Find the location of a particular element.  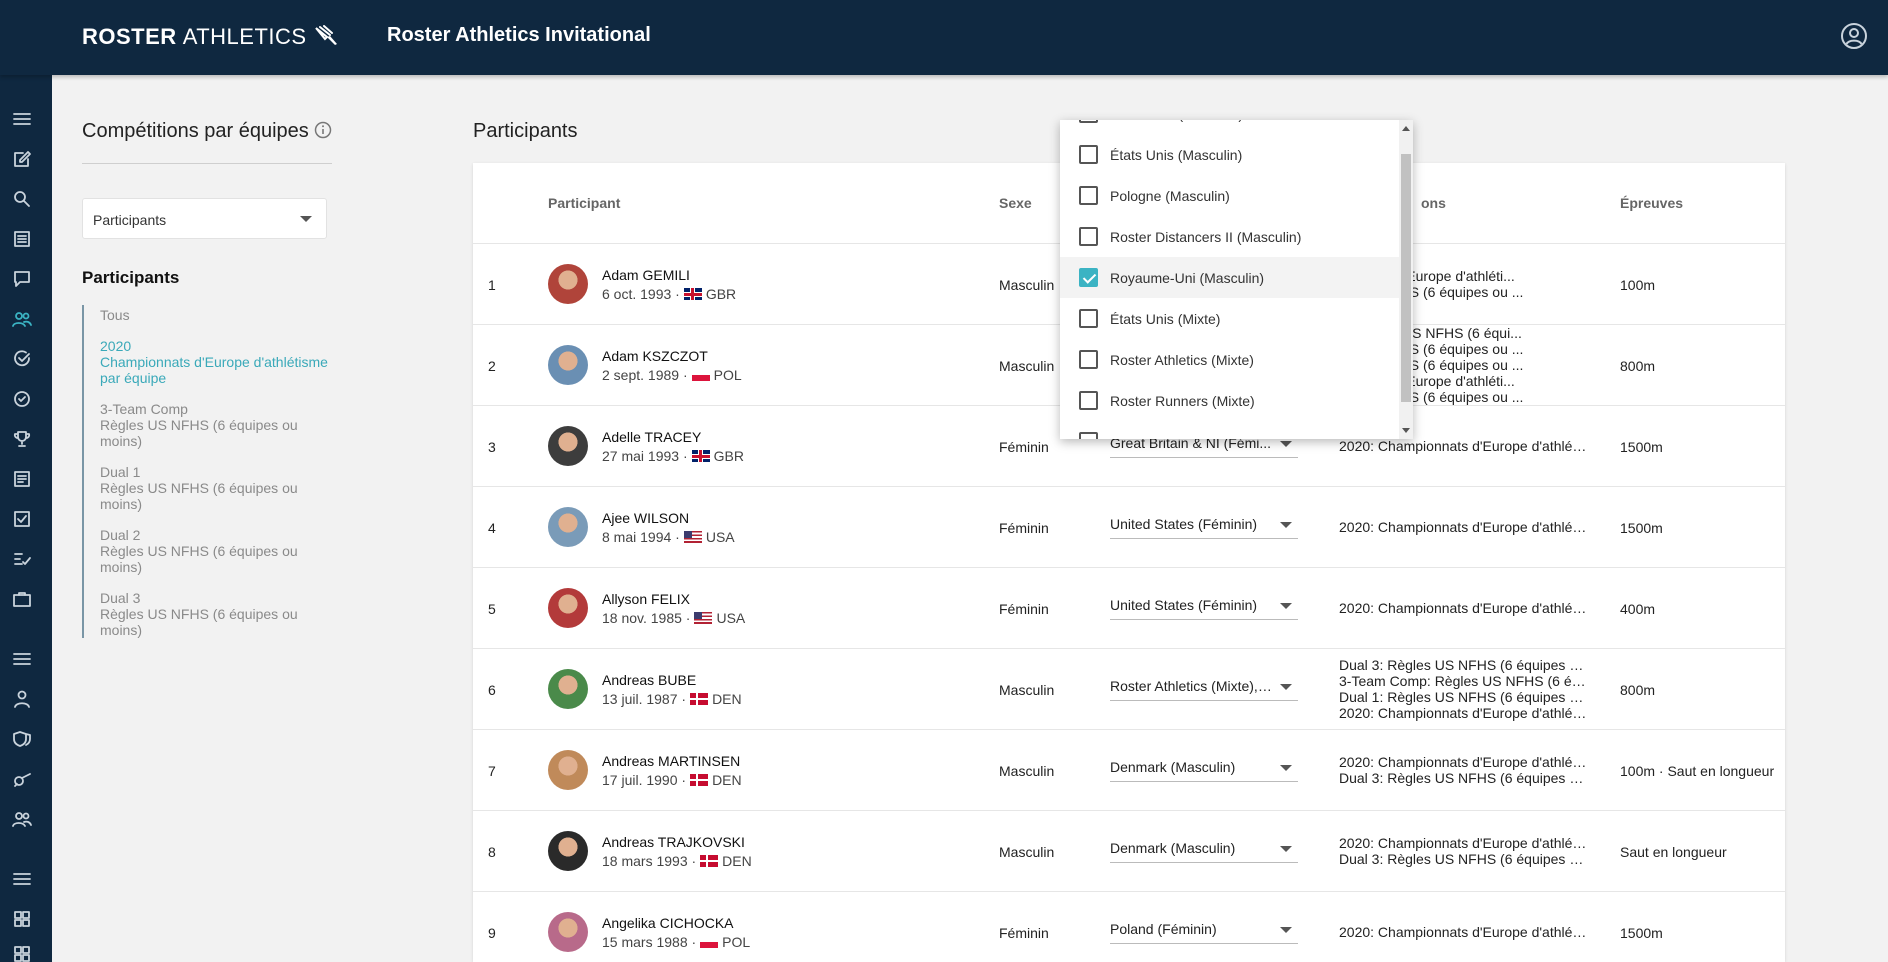

dropdown-option: Roster Runners (Mixte) is located at coordinates (1229, 400).